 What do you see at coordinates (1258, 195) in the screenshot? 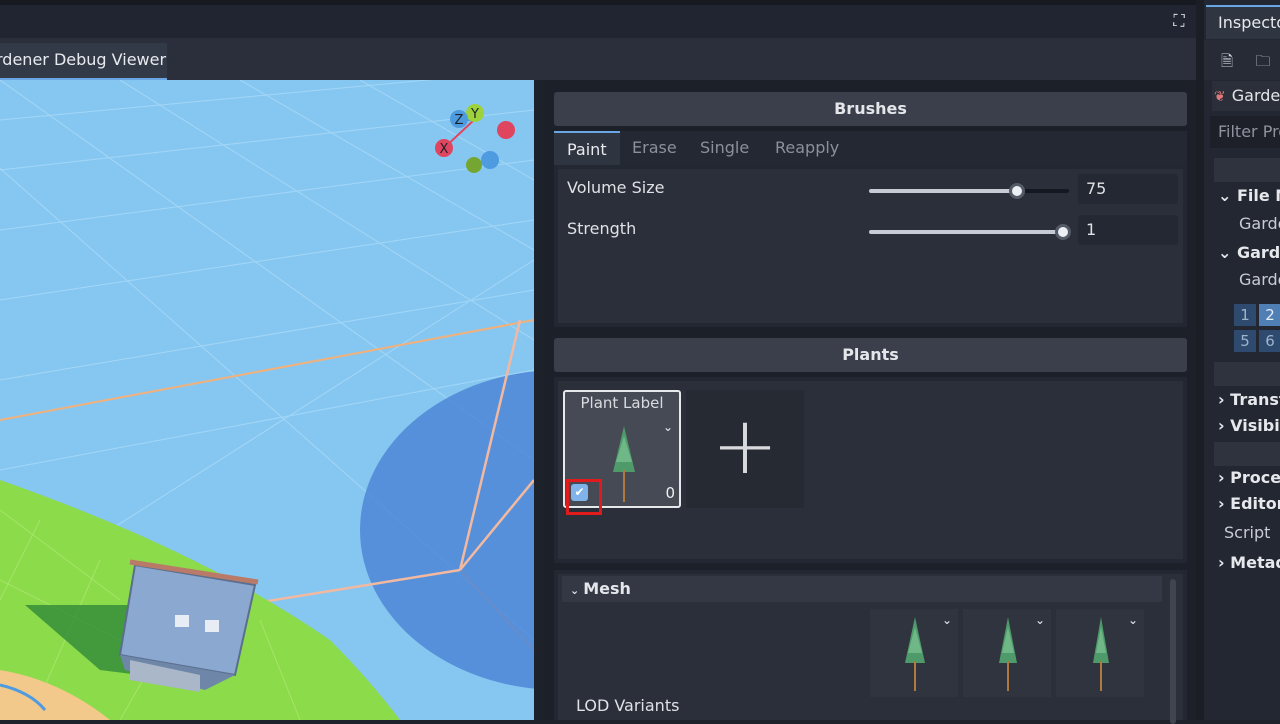
I see `section-label: File M` at bounding box center [1258, 195].